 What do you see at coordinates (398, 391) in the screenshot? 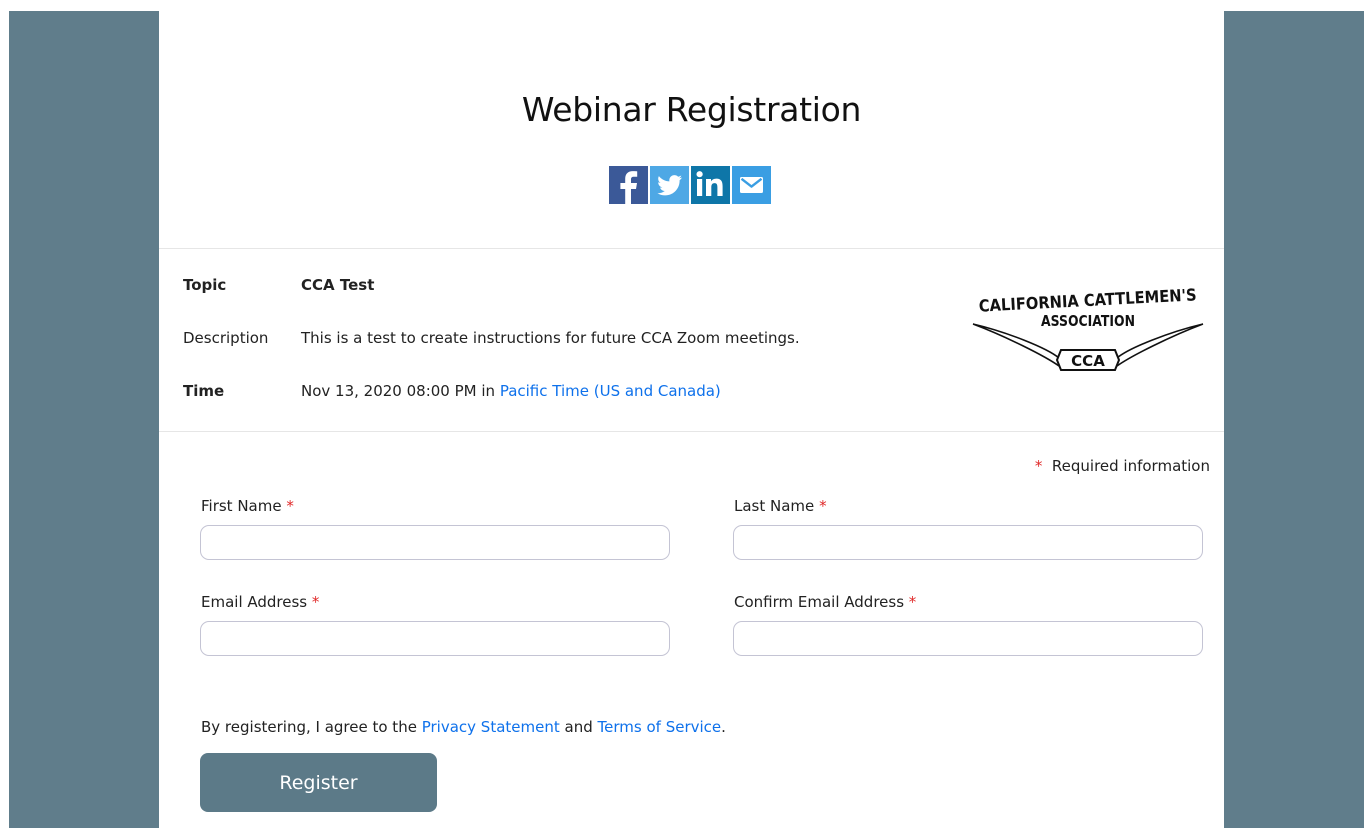
I see `time-text: Nov 13, 2020 08:00 PM in` at bounding box center [398, 391].